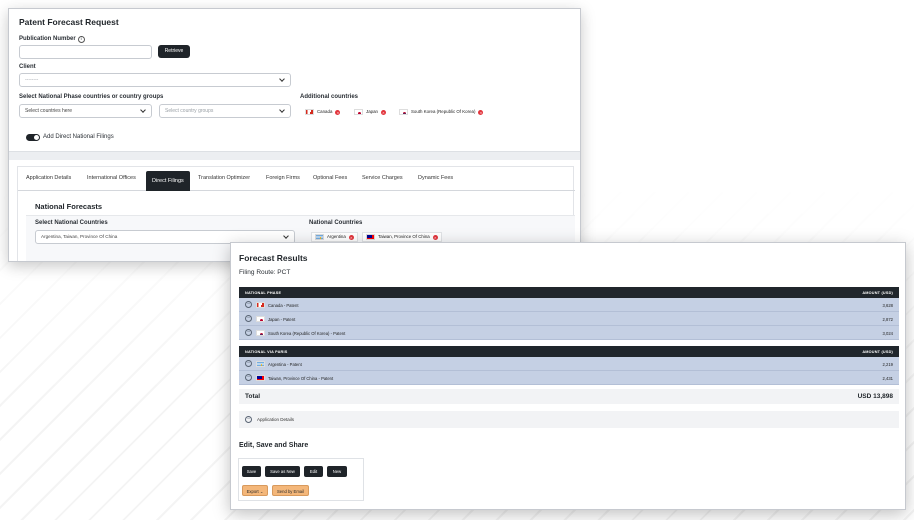 The height and width of the screenshot is (520, 914). What do you see at coordinates (251, 471) in the screenshot?
I see `save-button: Save` at bounding box center [251, 471].